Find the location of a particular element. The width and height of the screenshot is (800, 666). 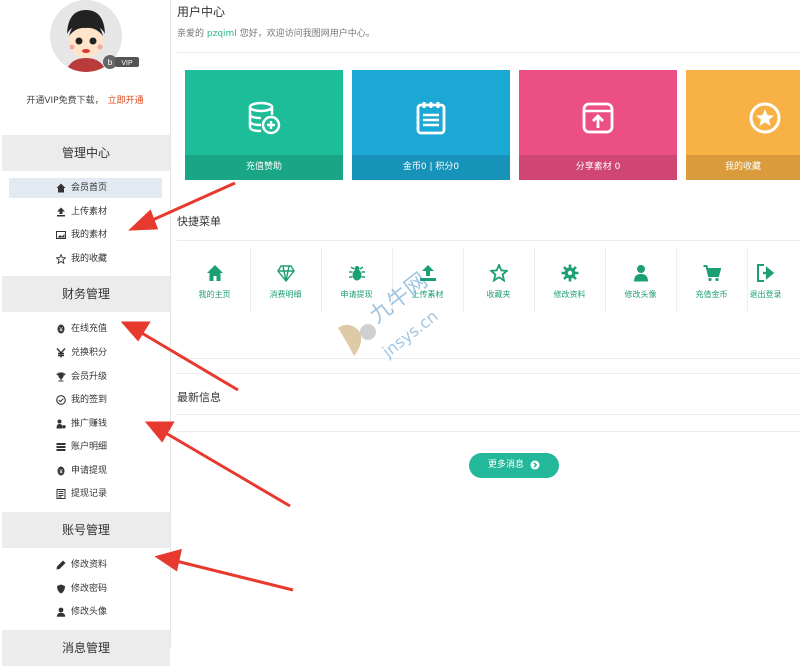

nav-change-avatar: 修改头像 is located at coordinates (85, 612).